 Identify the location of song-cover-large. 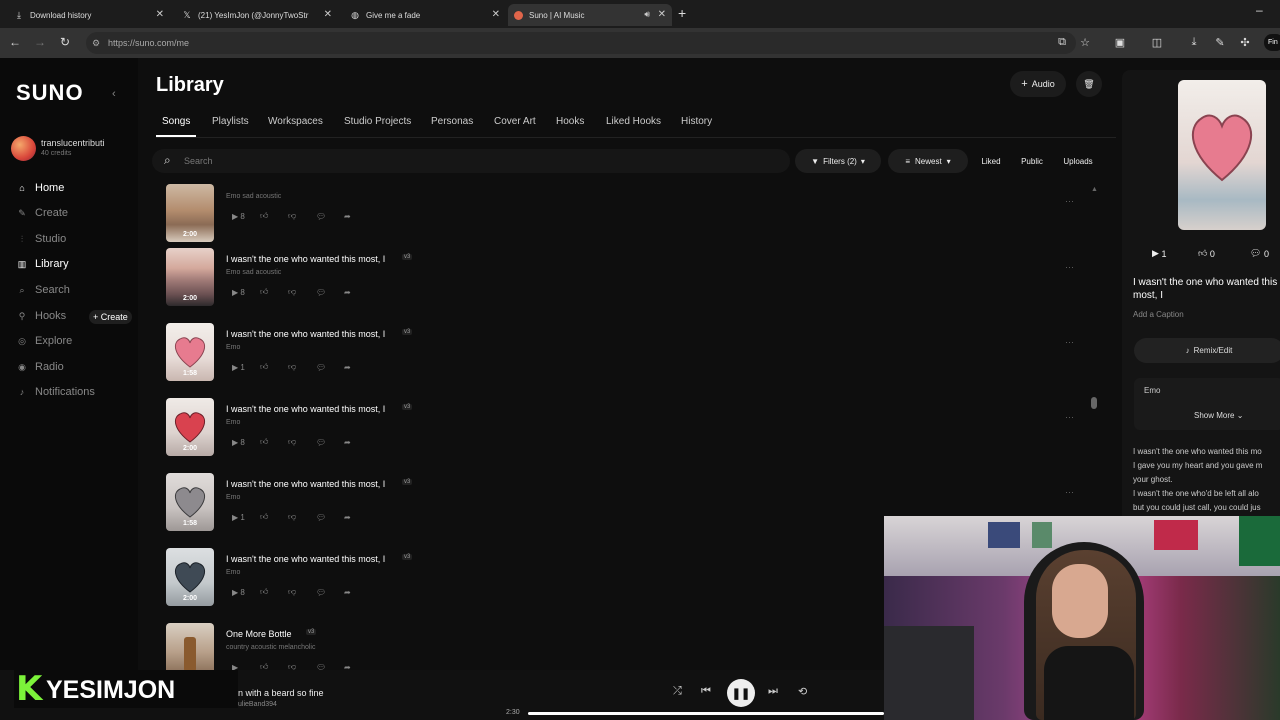
(1222, 155).